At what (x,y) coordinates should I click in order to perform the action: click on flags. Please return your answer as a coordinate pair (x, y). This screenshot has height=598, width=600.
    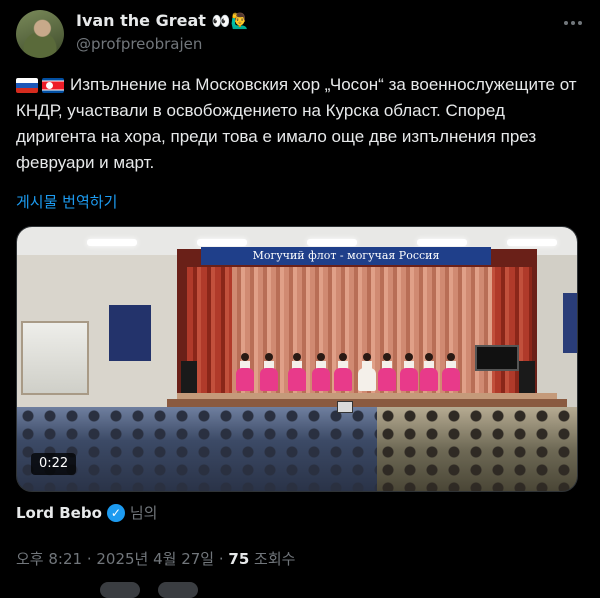
    Looking at the image, I should click on (40, 85).